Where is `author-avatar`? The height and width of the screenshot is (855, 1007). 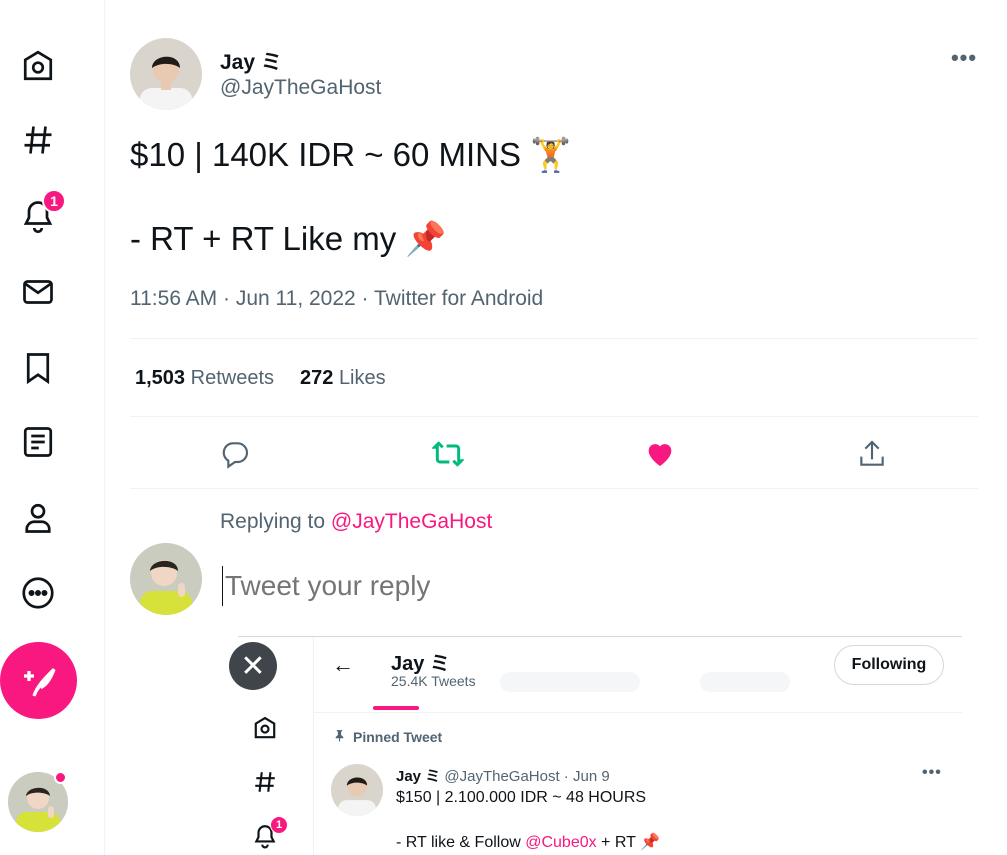
author-avatar is located at coordinates (166, 74).